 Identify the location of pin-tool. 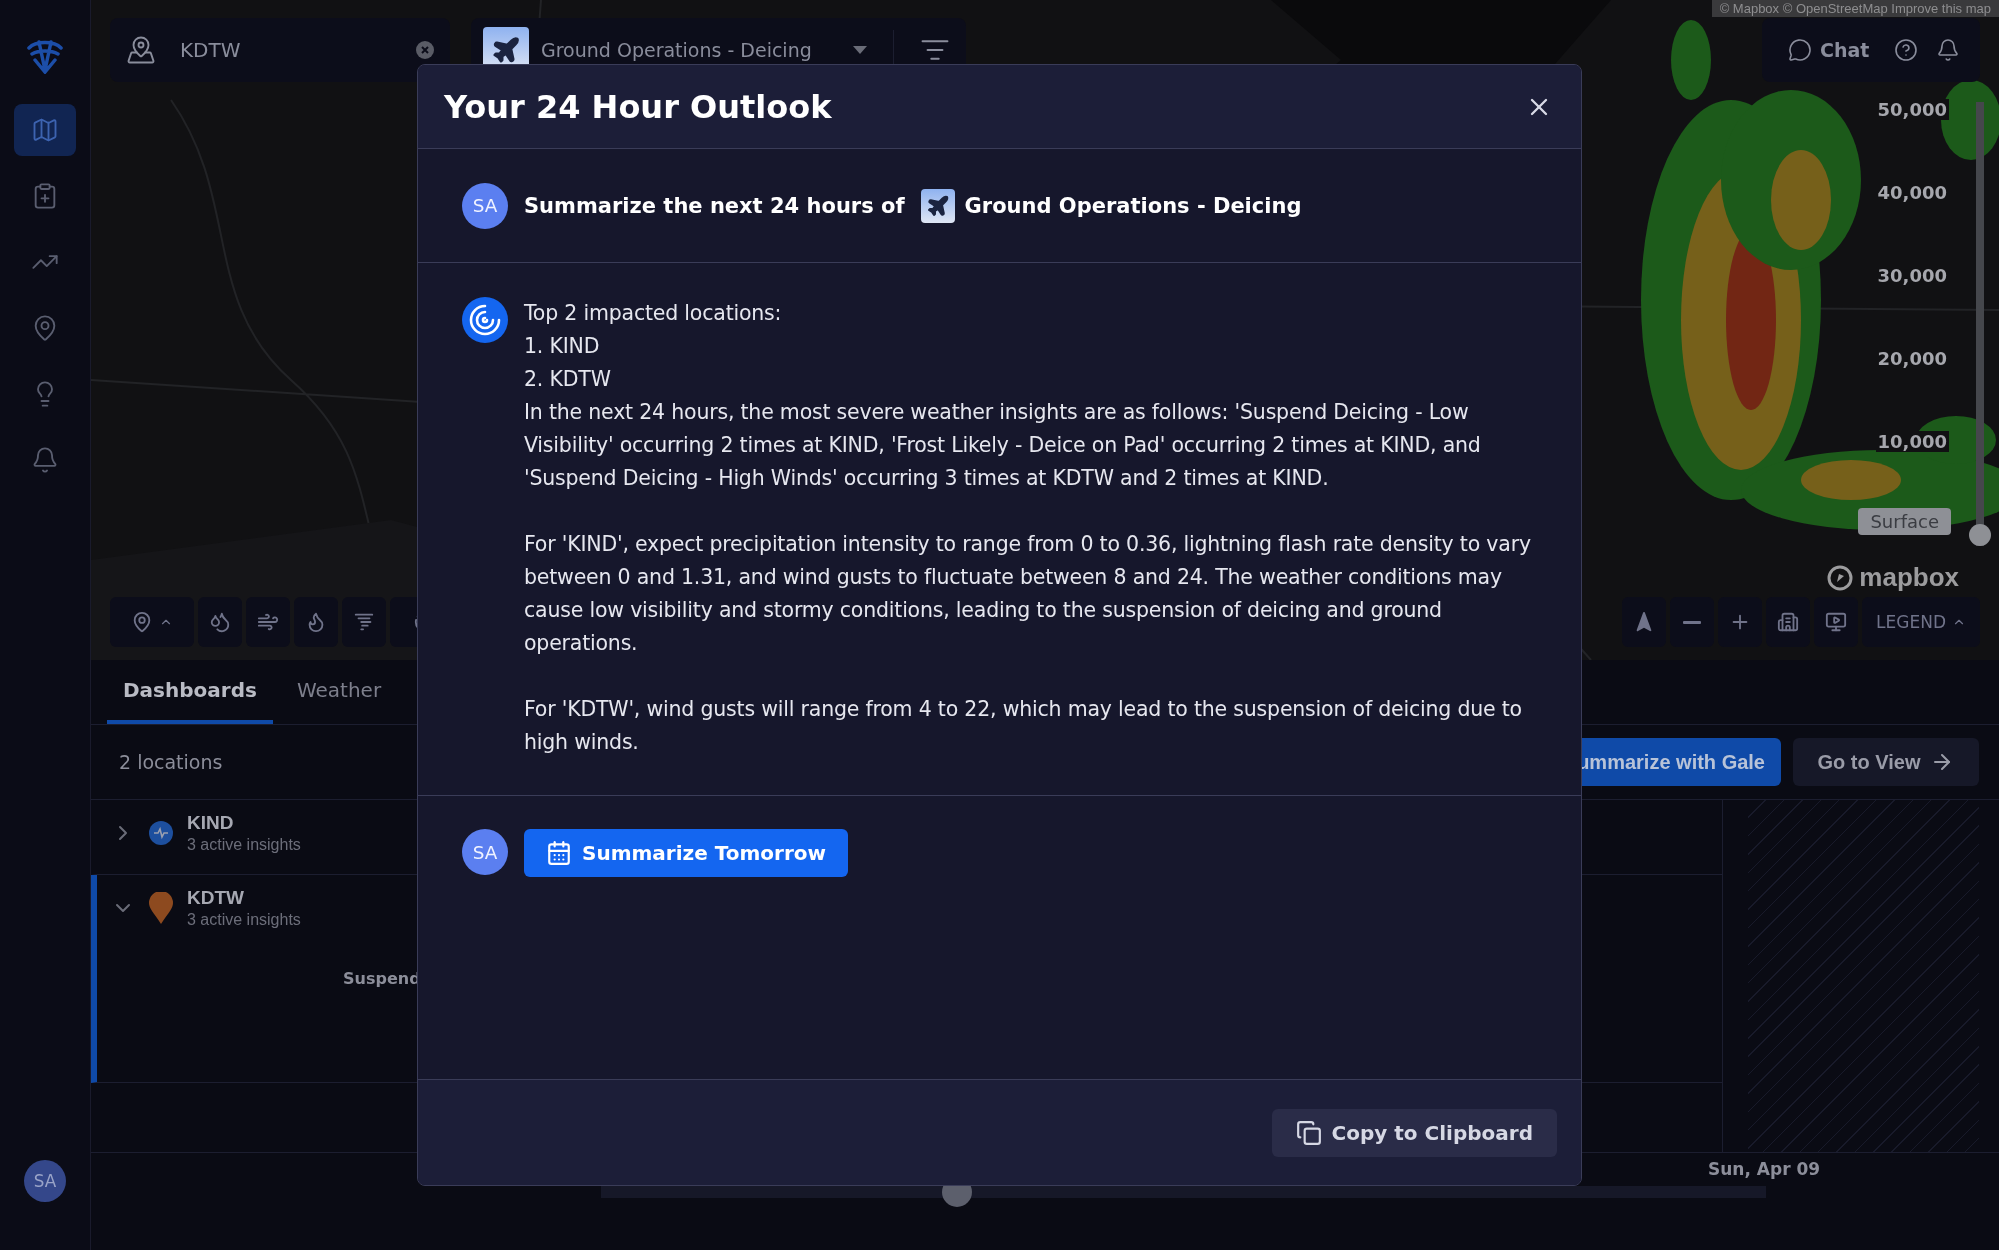
(152, 622).